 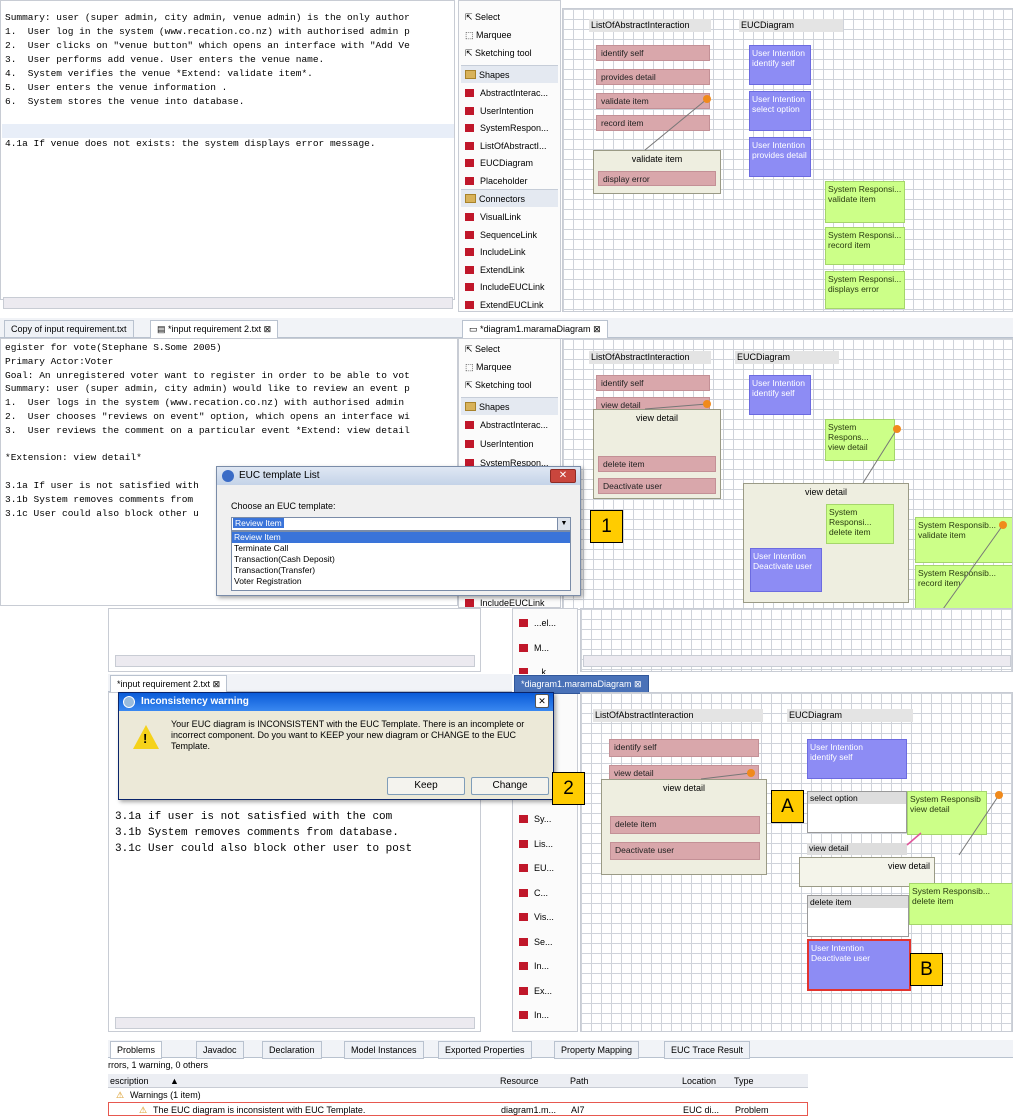 What do you see at coordinates (426, 786) in the screenshot?
I see `keep-button: Keep` at bounding box center [426, 786].